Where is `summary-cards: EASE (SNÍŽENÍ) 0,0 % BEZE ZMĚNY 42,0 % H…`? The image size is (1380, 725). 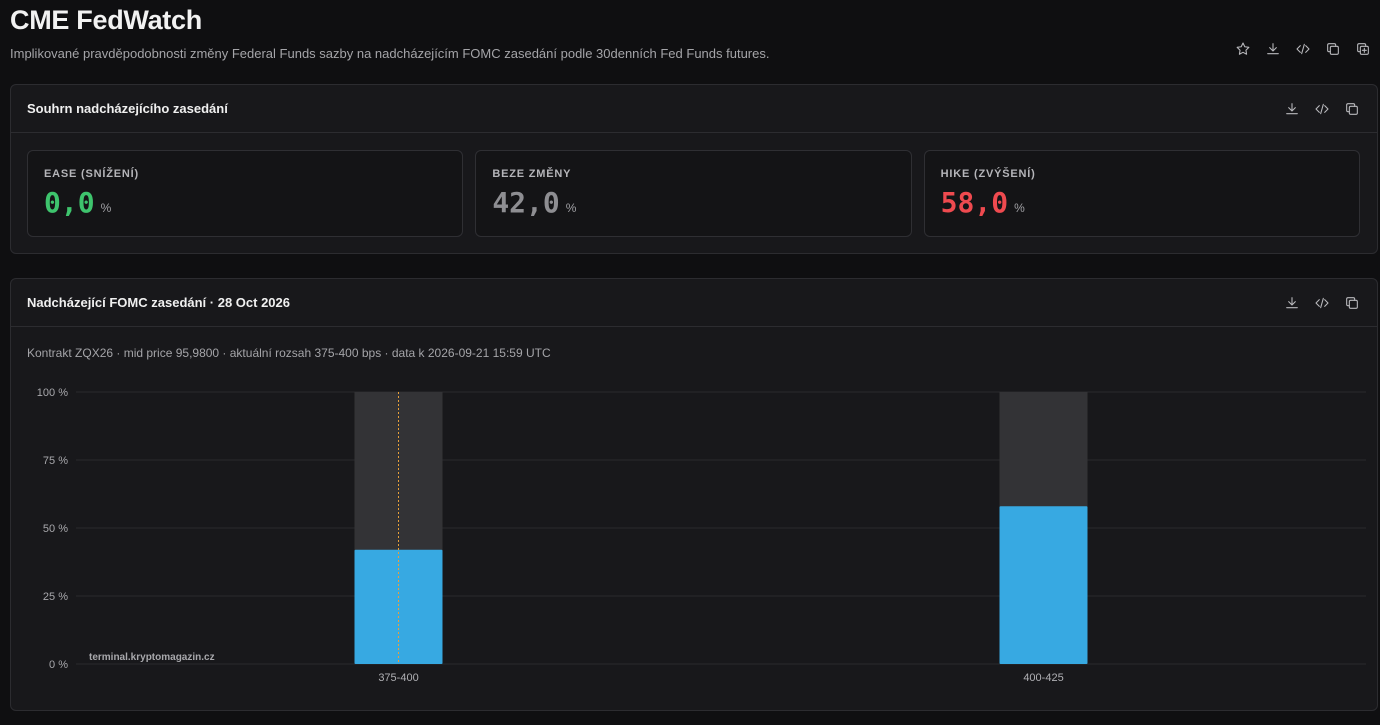
summary-cards: EASE (SNÍŽENÍ) 0,0 % BEZE ZMĚNY 42,0 % H… is located at coordinates (693, 193).